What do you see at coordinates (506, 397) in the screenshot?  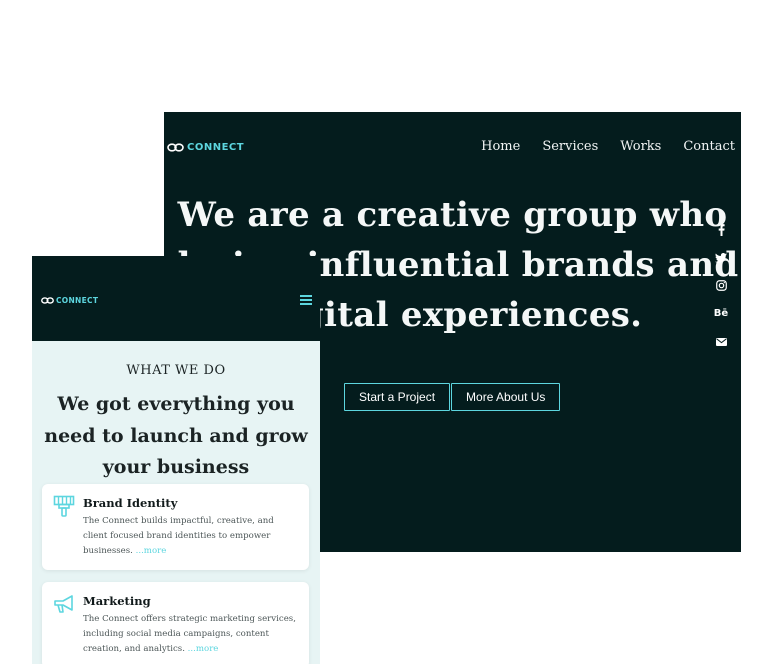 I see `more-about-us-button: More About Us` at bounding box center [506, 397].